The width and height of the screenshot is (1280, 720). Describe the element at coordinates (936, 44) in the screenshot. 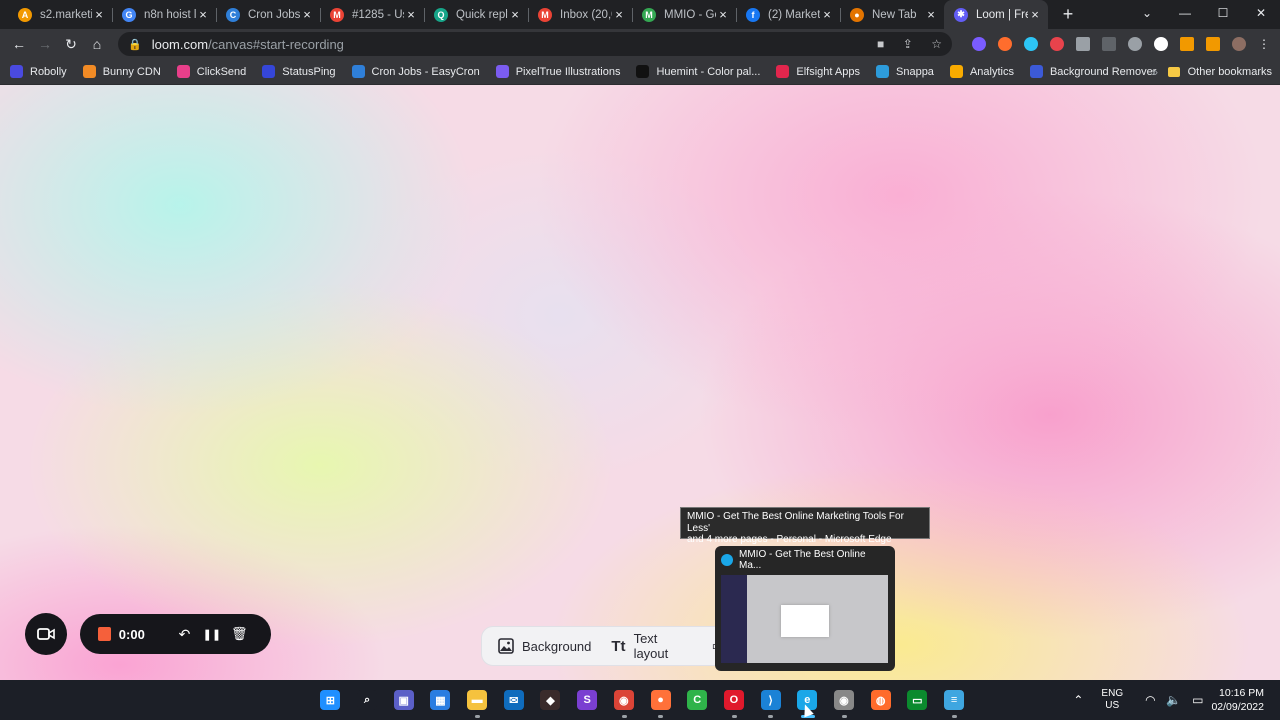

I see `bookmark-star-icon: ☆` at that location.